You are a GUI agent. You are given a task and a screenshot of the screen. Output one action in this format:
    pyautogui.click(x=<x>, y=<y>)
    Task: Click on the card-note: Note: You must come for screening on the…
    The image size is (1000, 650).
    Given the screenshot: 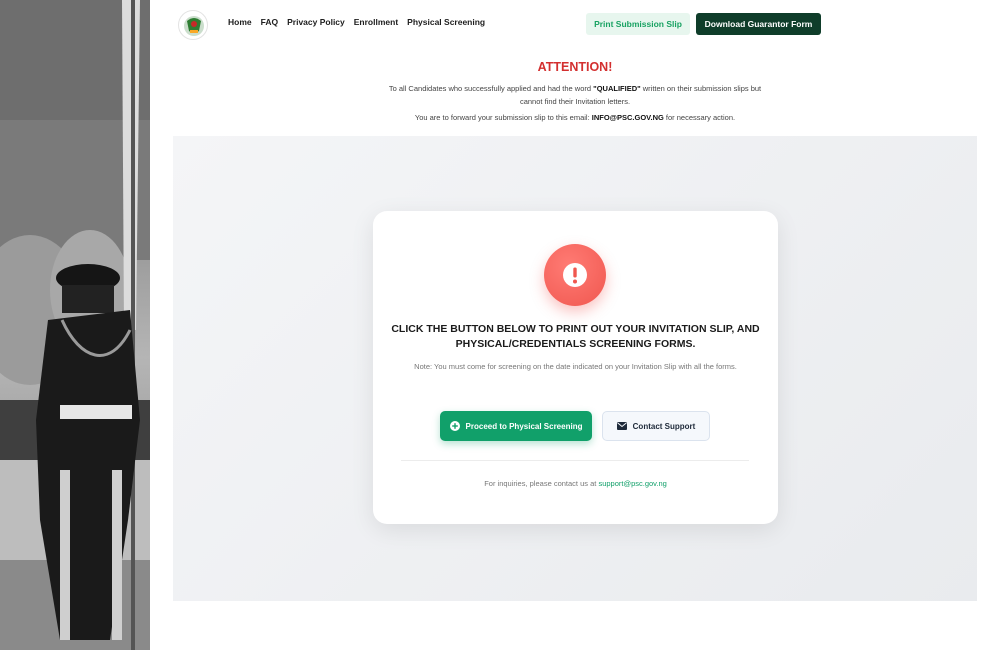 What is the action you would take?
    pyautogui.click(x=575, y=366)
    